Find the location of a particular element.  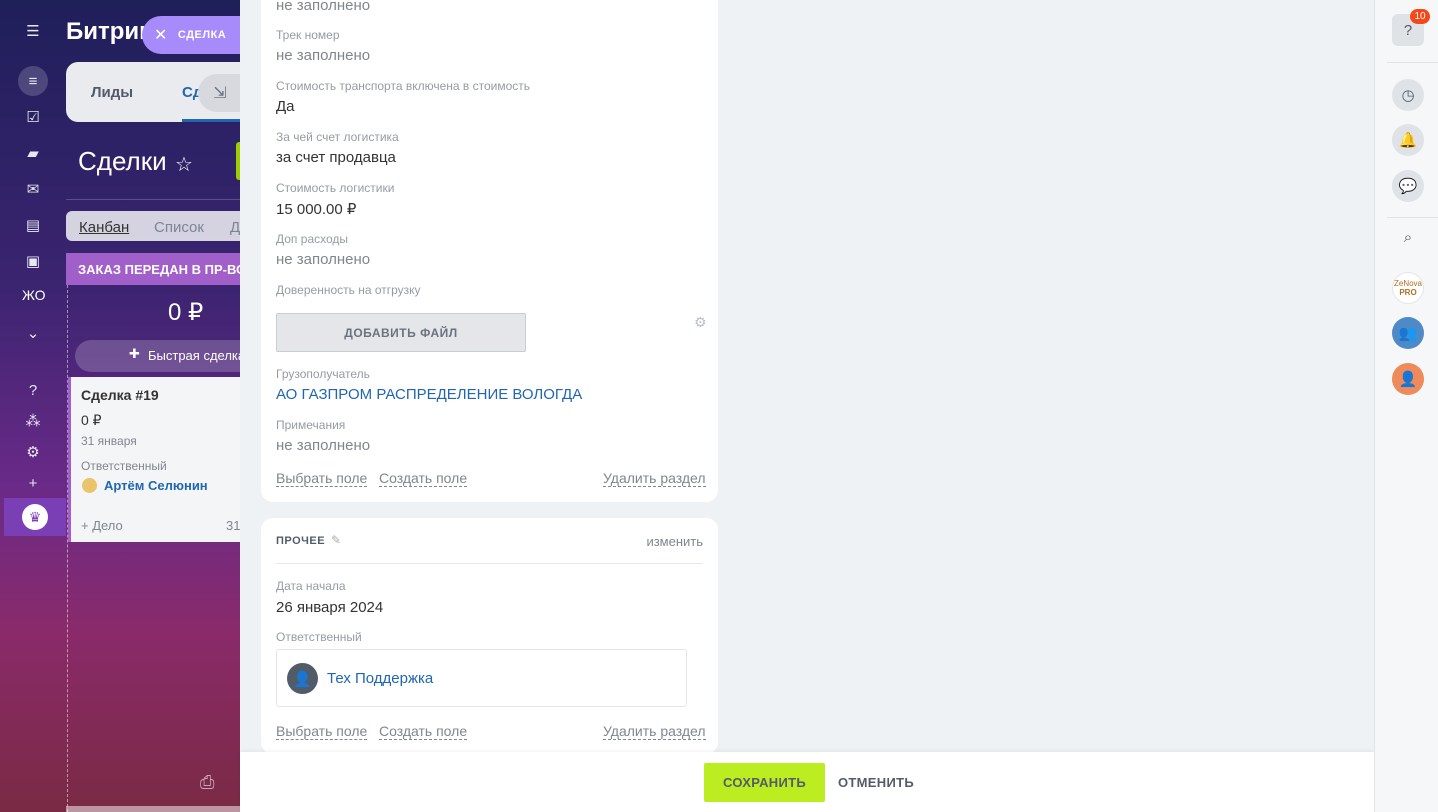

field-value-consignee: АО ГАЗПРОМ РАСПРЕДЕЛЕНИЕ ВОЛОГДА is located at coordinates (429, 394).